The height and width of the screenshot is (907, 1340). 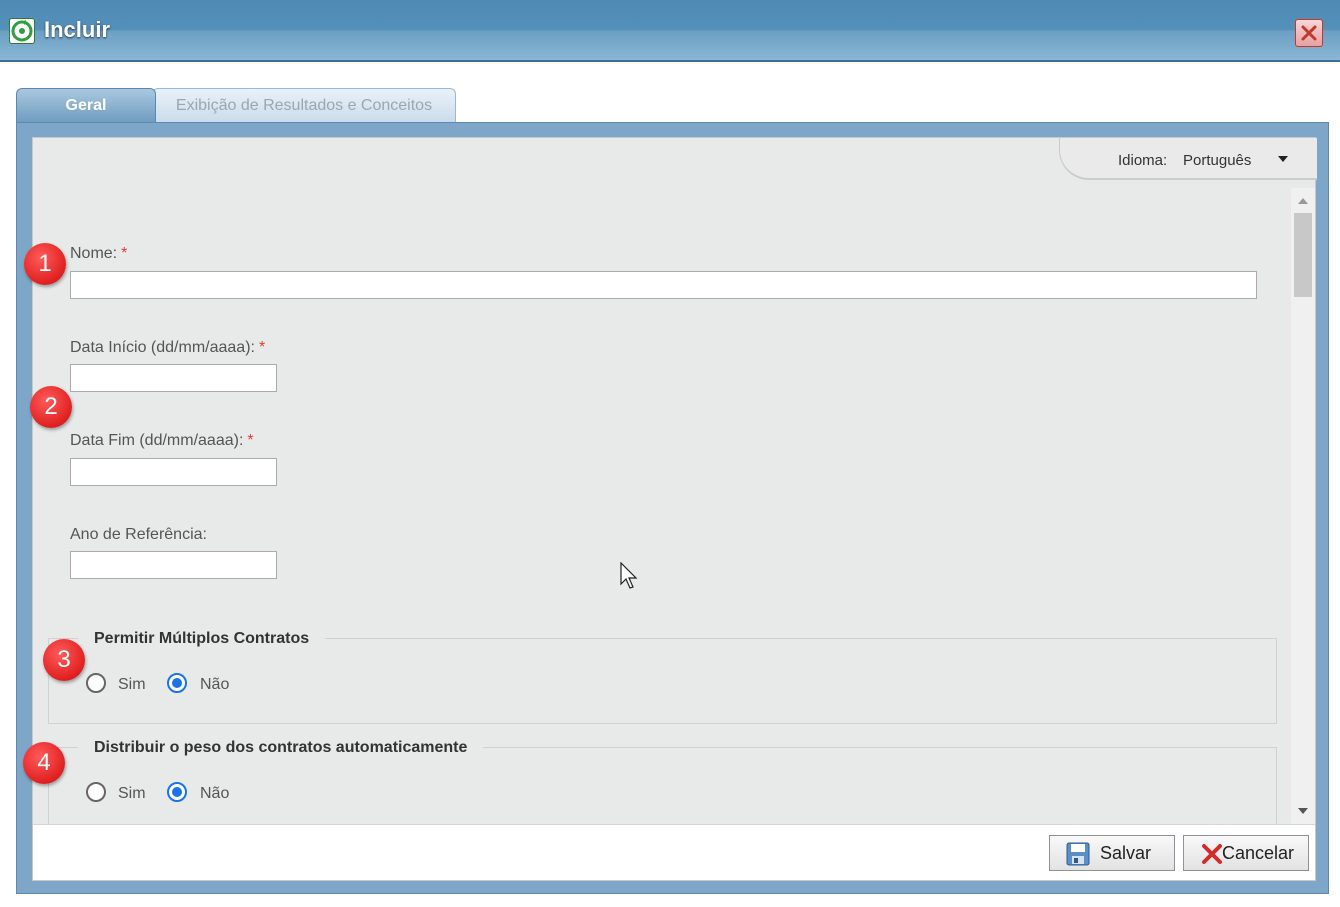 I want to click on mouse-cursor-icon, so click(x=629, y=575).